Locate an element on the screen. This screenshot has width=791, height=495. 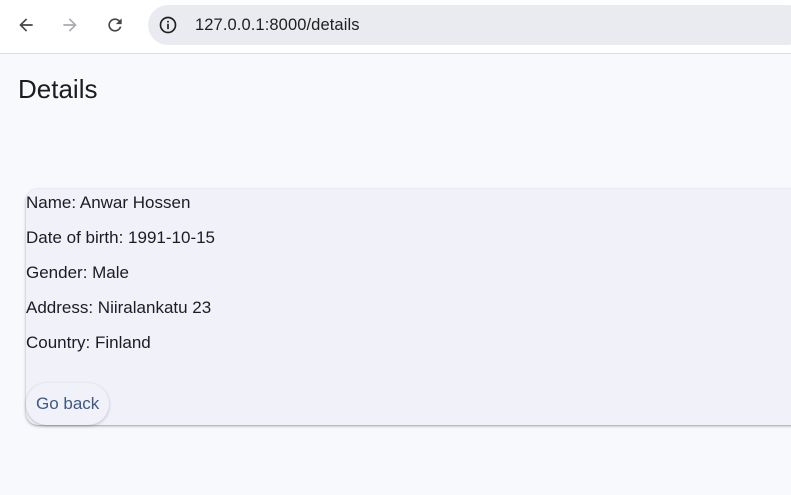
page-title: Details is located at coordinates (58, 89).